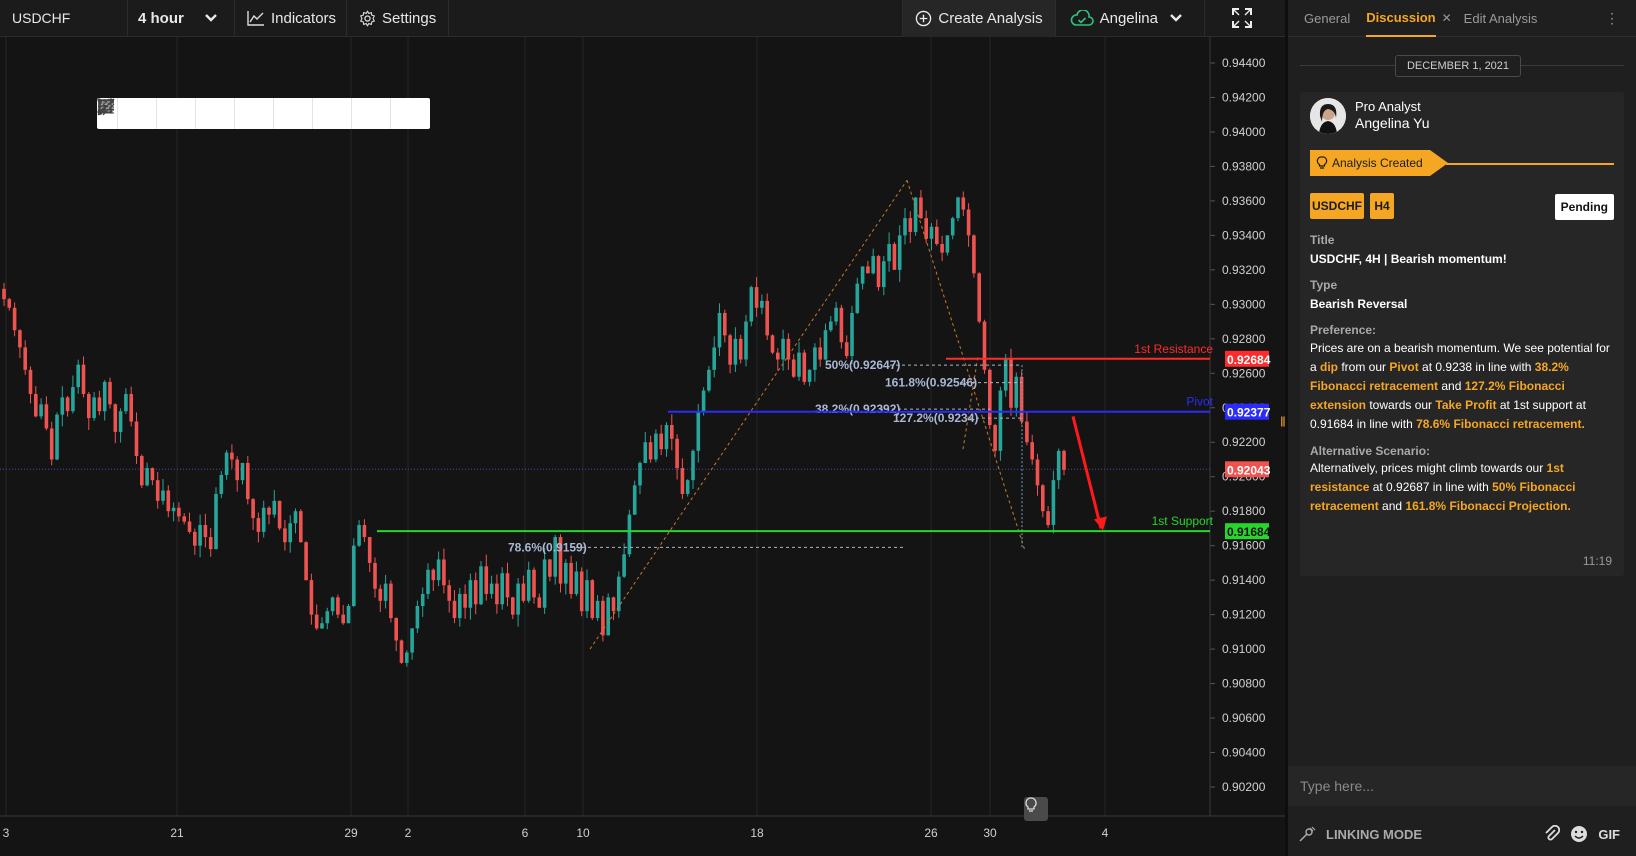 This screenshot has width=1636, height=856. Describe the element at coordinates (304, 18) in the screenshot. I see `indicators-label: Indicators` at that location.